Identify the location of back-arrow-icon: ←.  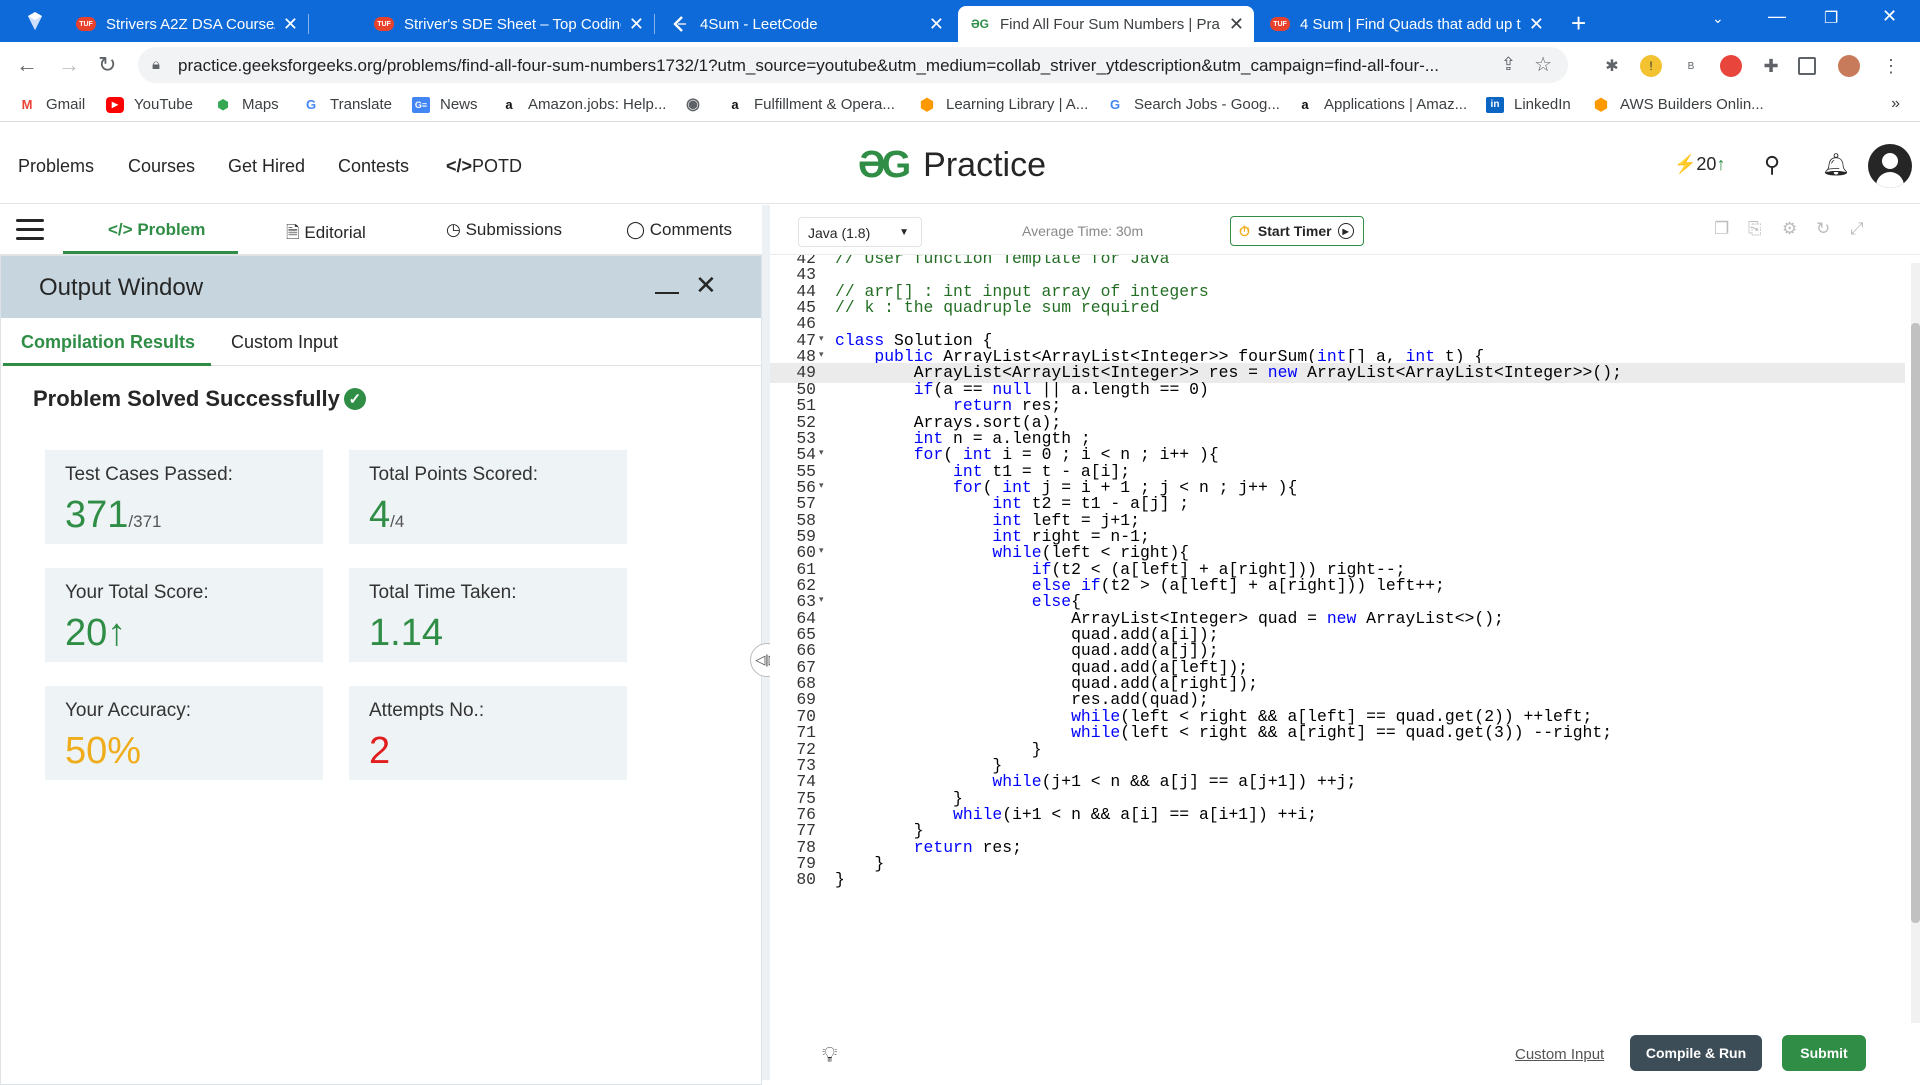
(27, 65).